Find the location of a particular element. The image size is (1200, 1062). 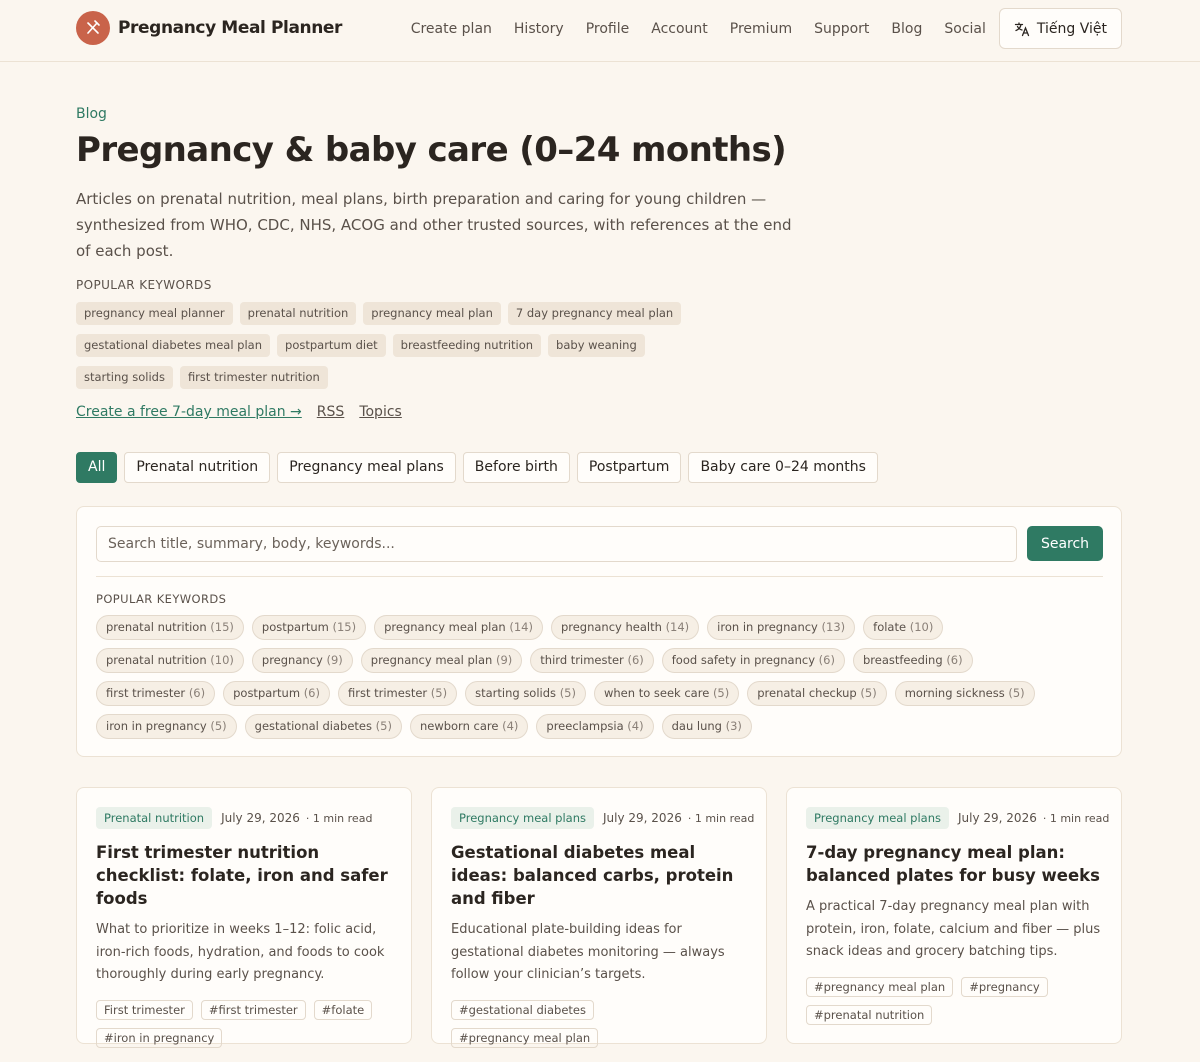

search-input is located at coordinates (556, 544).